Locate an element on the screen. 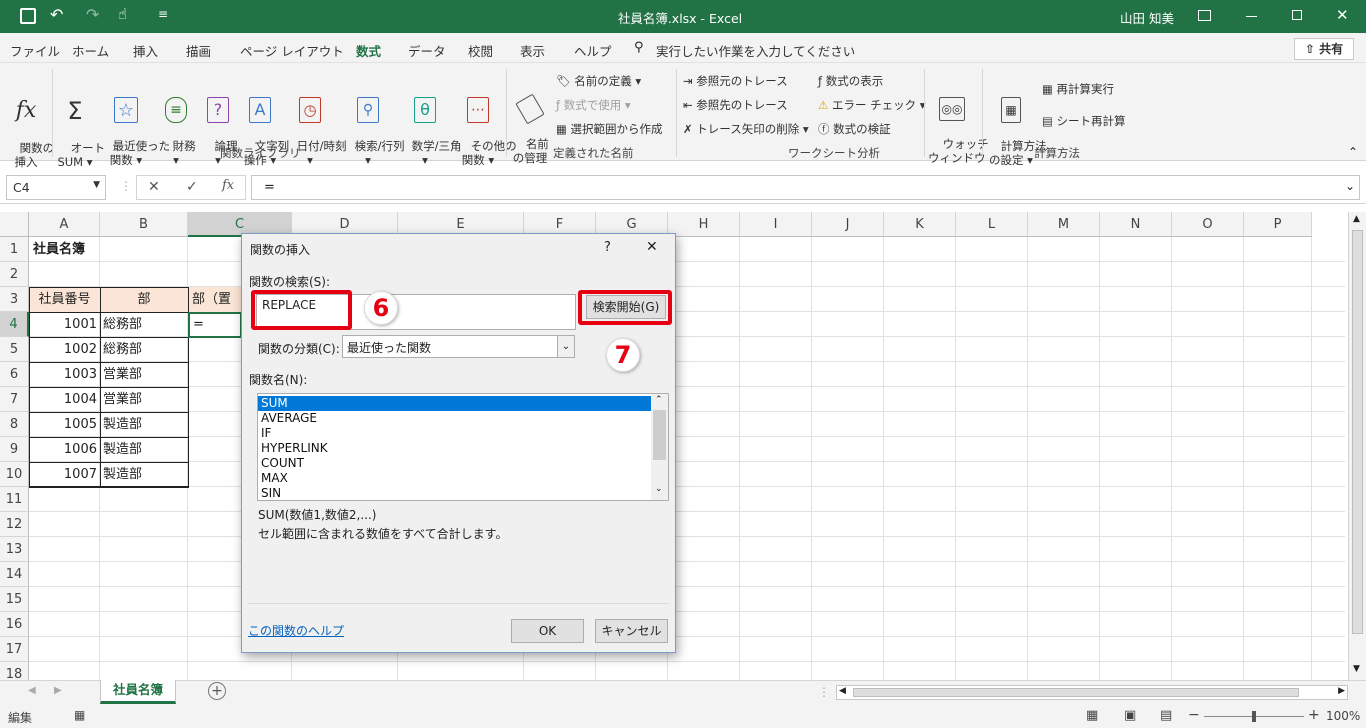  category-dropdown-icon: ⌄ is located at coordinates (565, 346).